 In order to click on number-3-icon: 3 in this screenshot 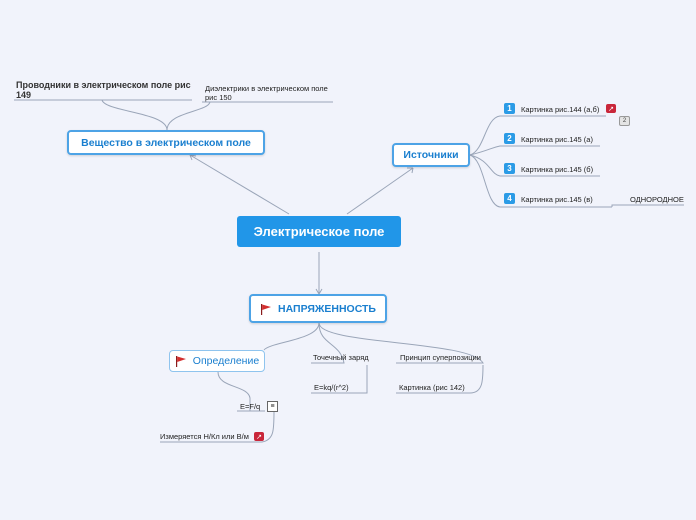, I will do `click(509, 168)`.